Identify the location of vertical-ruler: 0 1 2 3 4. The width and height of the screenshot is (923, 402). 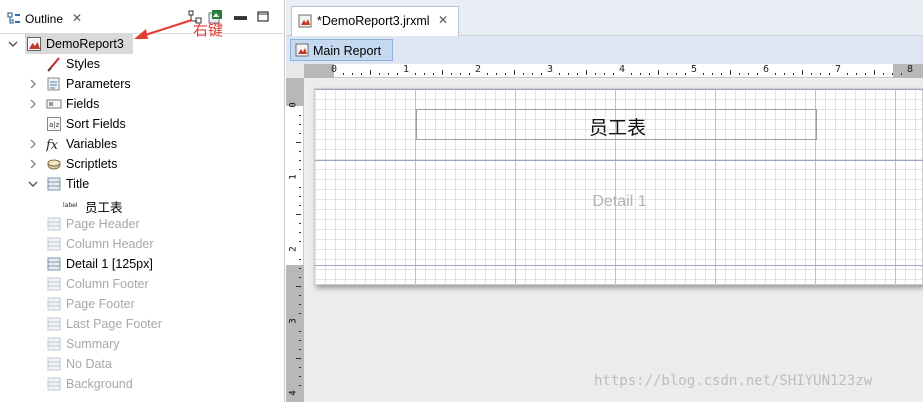
(295, 240).